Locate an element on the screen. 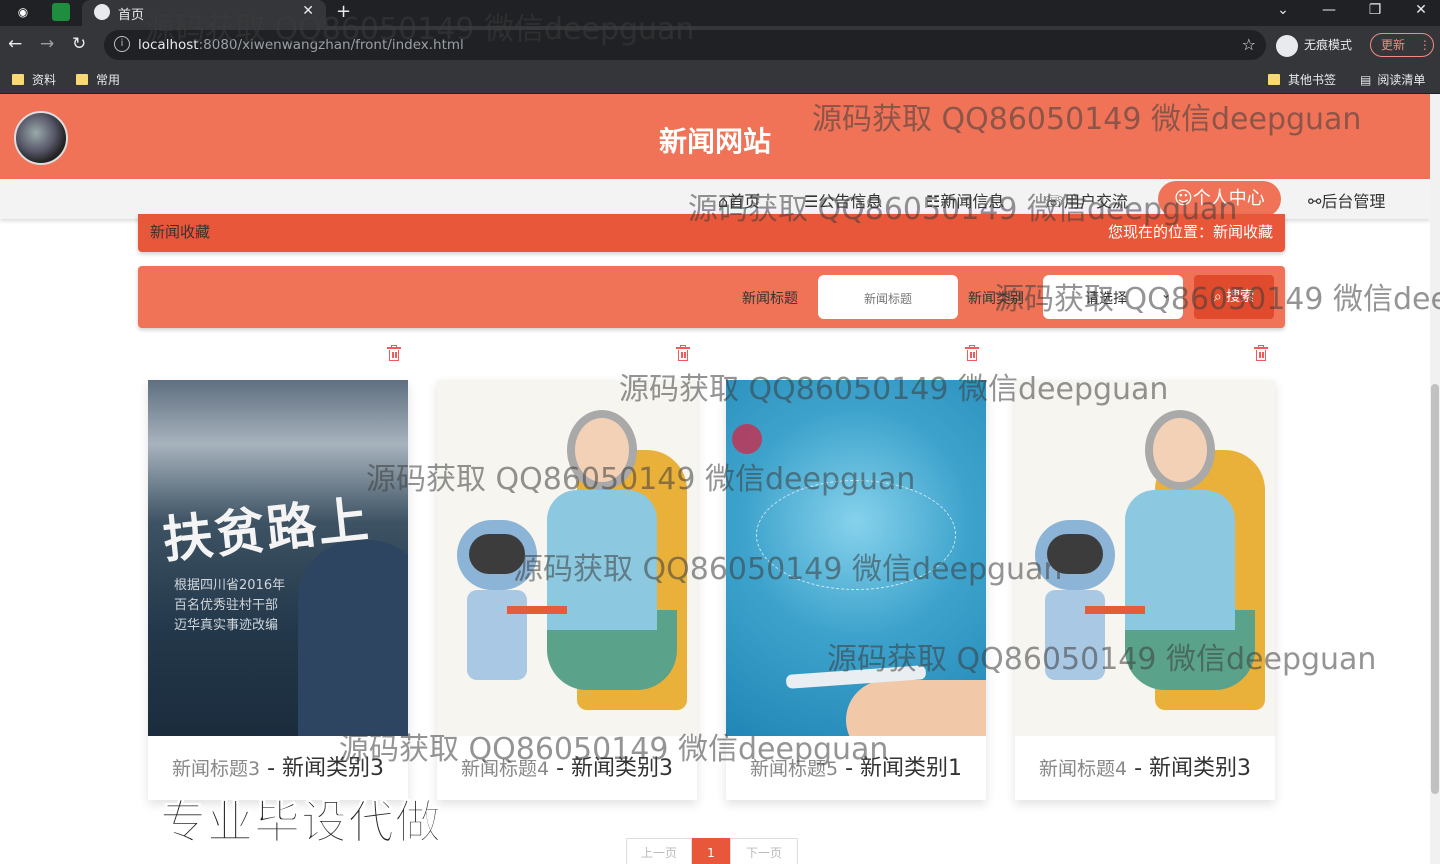  scrollbar-thumb is located at coordinates (1435, 589).